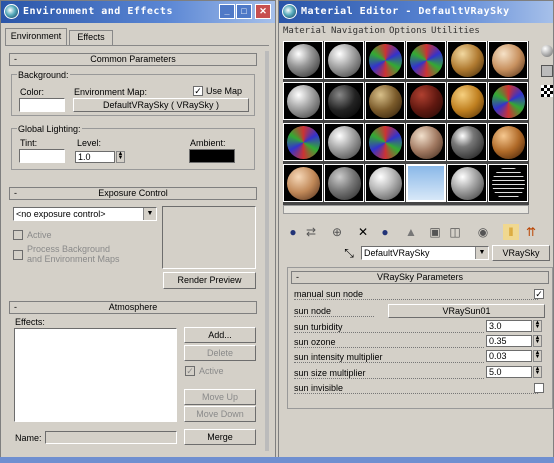 This screenshot has height=463, width=554. Describe the element at coordinates (521, 253) in the screenshot. I see `material-type-button: VRaySky` at that location.